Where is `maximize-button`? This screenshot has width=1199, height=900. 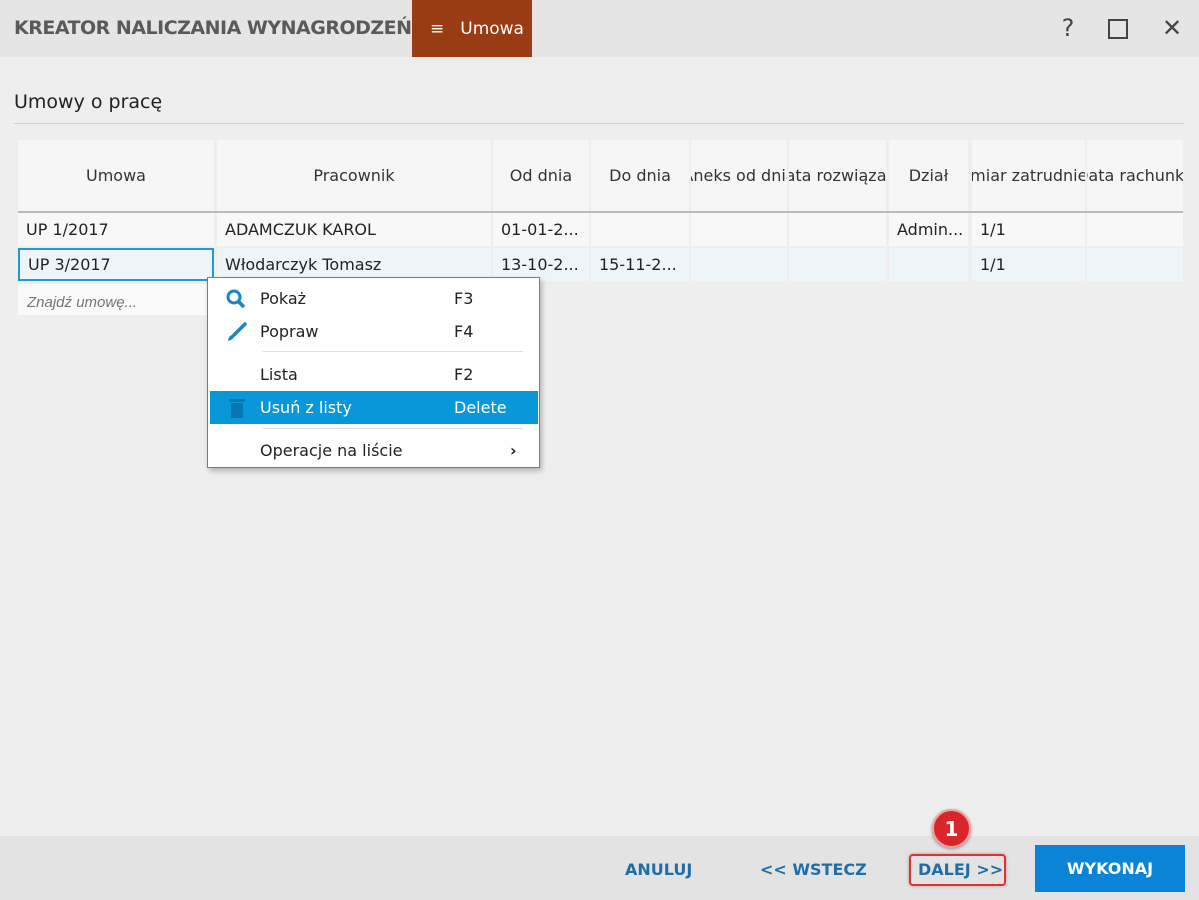 maximize-button is located at coordinates (1118, 29).